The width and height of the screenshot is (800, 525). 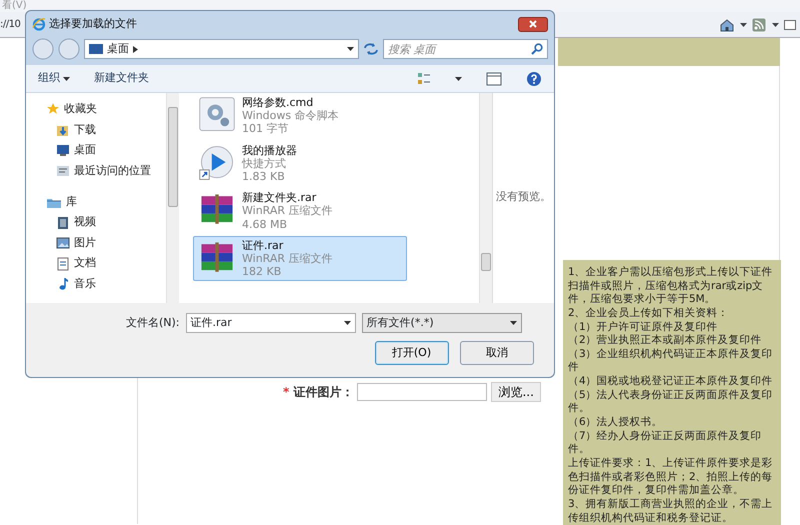 What do you see at coordinates (106, 243) in the screenshot?
I see `nav-item: 图片` at bounding box center [106, 243].